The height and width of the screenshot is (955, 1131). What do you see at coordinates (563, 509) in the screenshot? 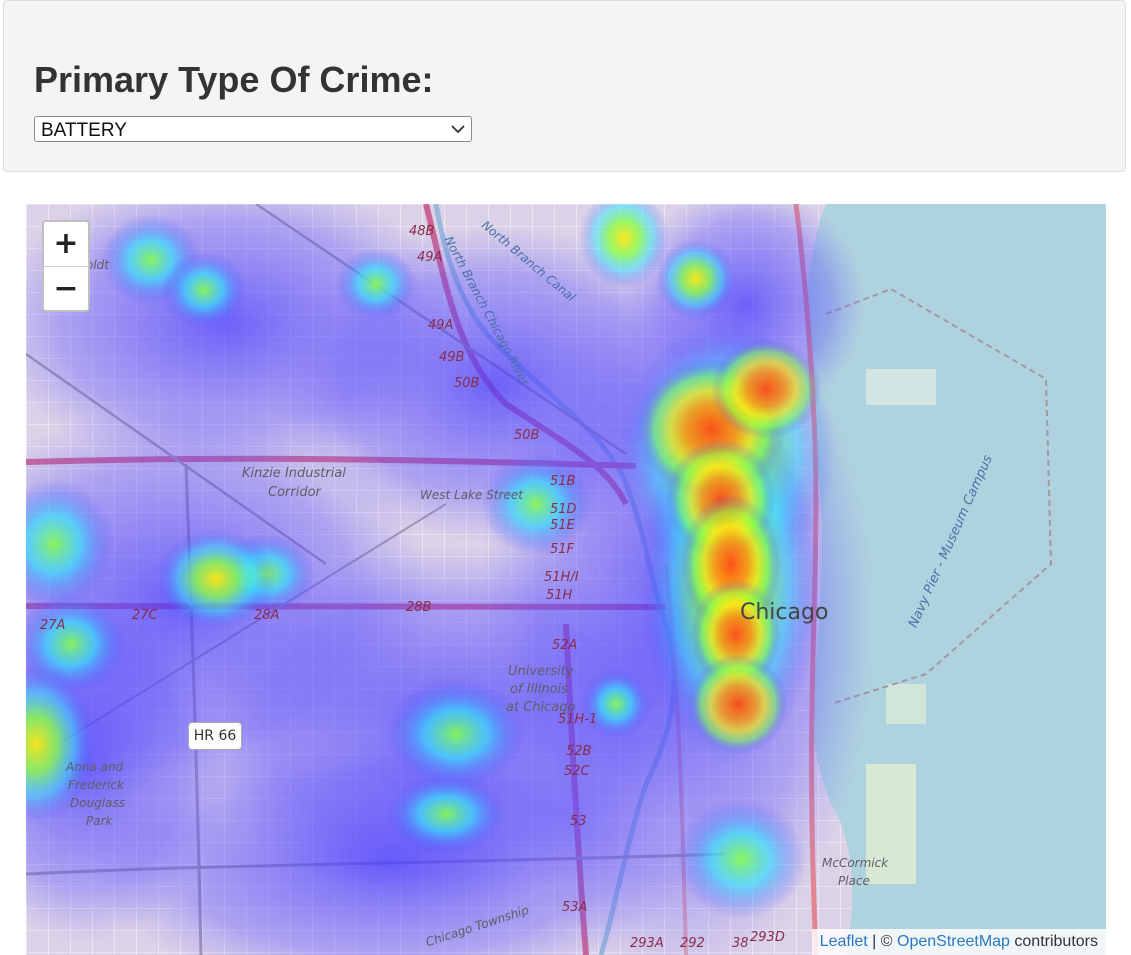
I see `exit-label: 51D` at bounding box center [563, 509].